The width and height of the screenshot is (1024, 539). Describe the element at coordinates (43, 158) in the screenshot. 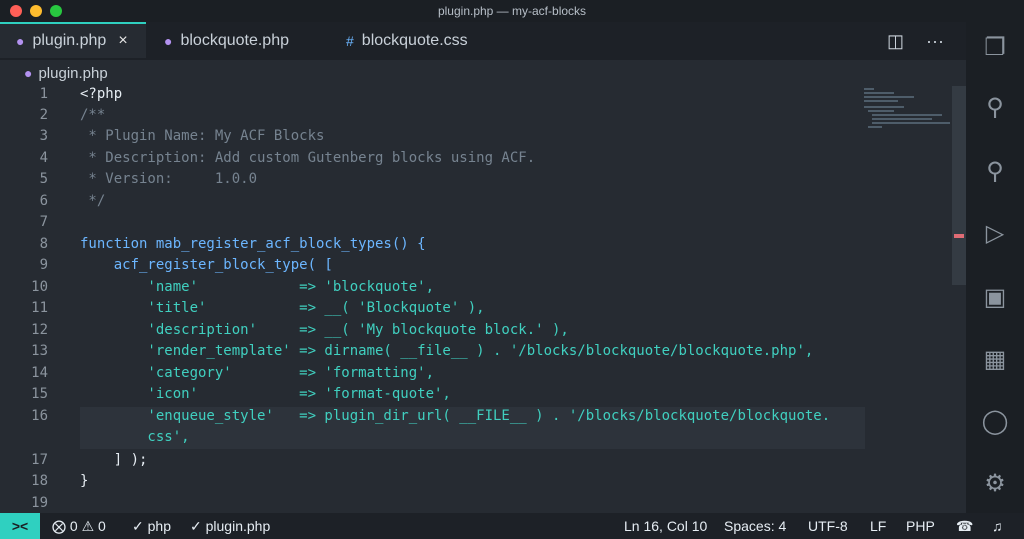

I see `line-number: 4` at that location.